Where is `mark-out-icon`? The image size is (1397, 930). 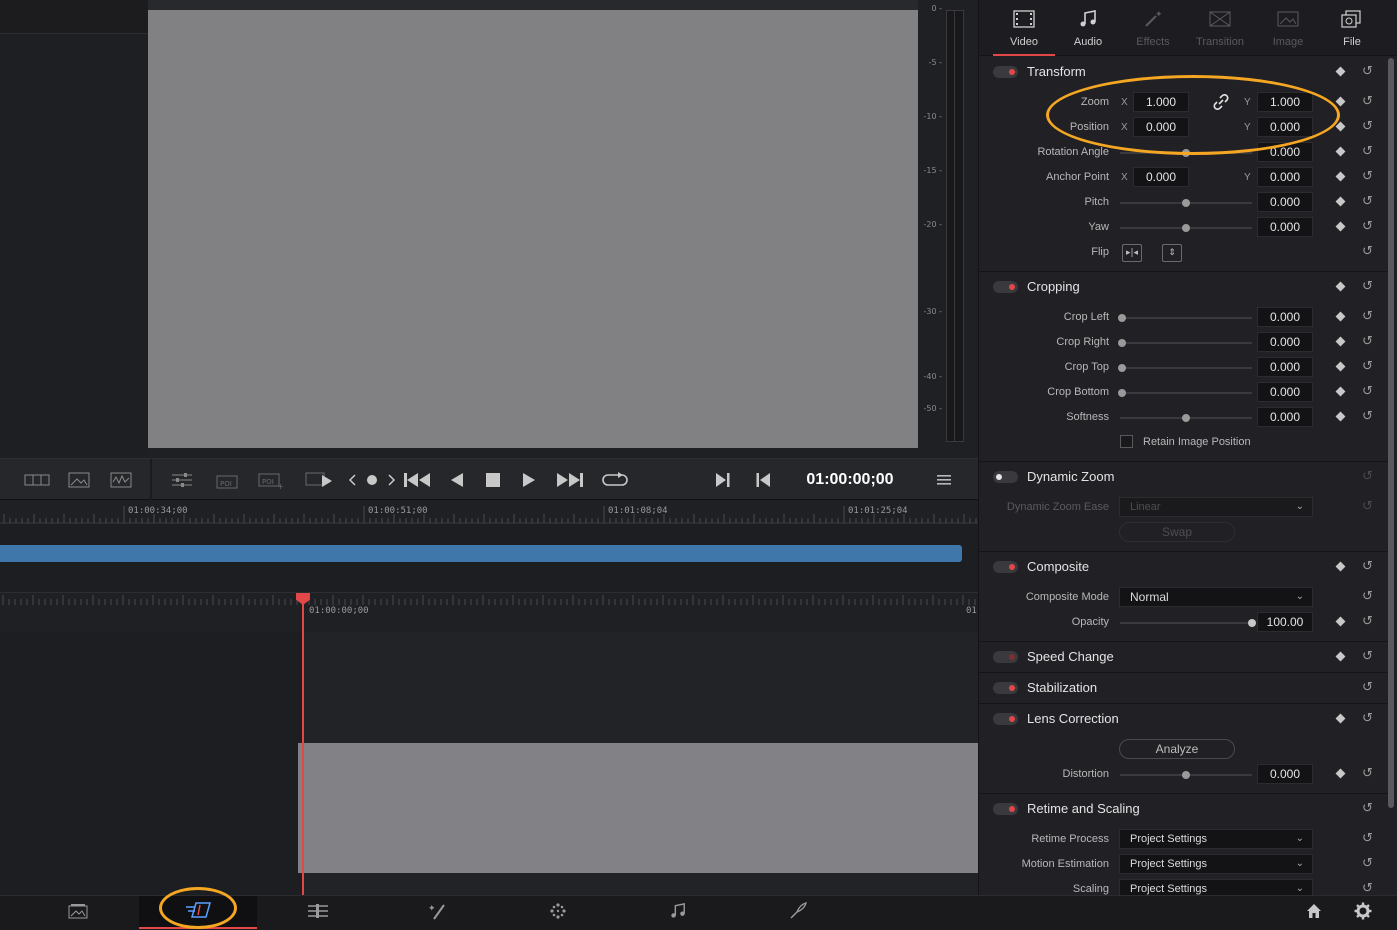
mark-out-icon is located at coordinates (723, 480).